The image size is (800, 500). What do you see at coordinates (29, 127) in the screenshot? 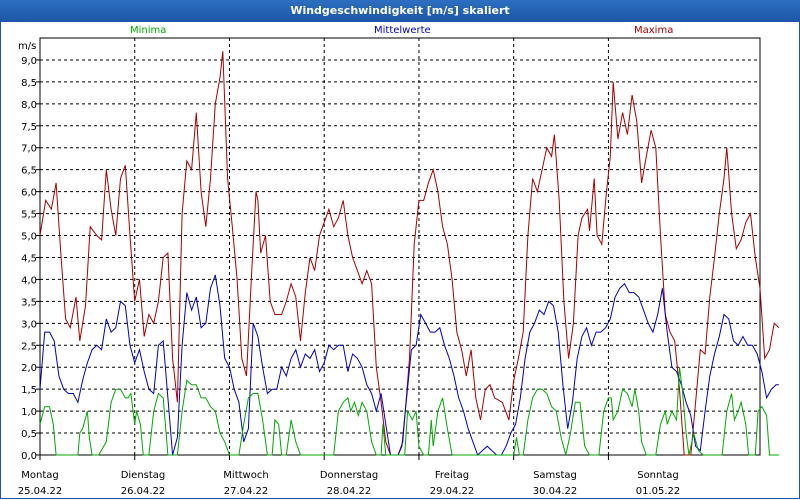
I see `y-tick-label: 7,5` at bounding box center [29, 127].